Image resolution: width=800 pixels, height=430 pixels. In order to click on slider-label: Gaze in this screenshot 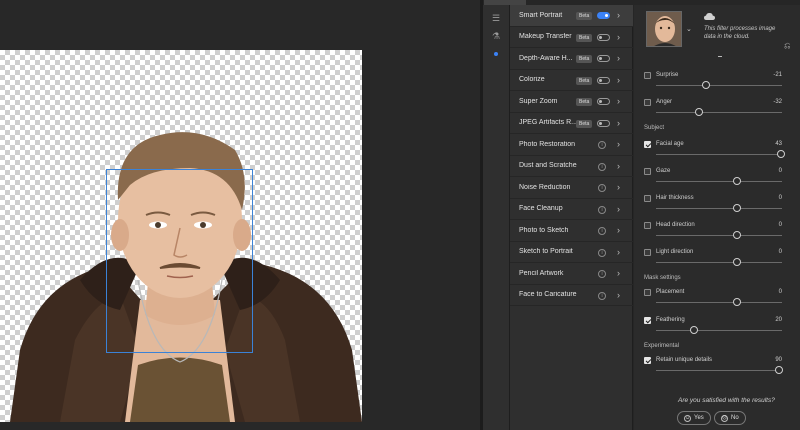, I will do `click(663, 171)`.